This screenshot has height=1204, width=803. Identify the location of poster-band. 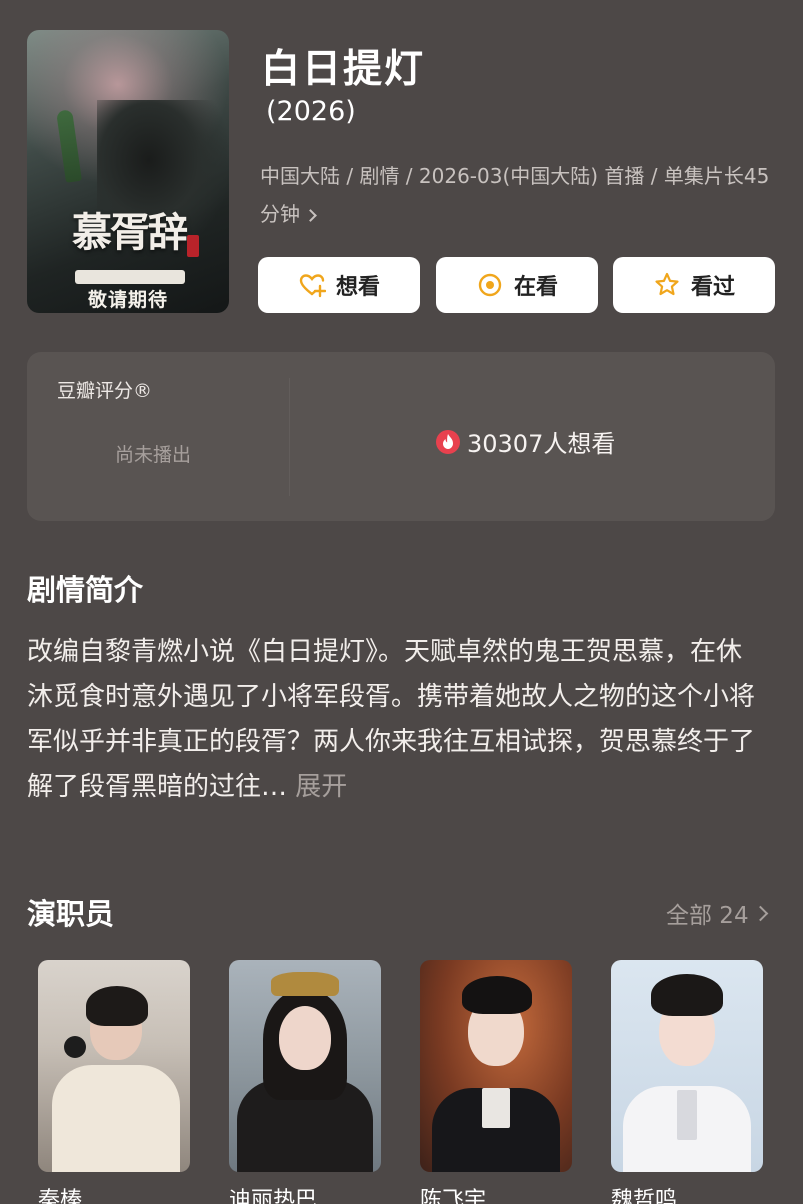
(130, 277).